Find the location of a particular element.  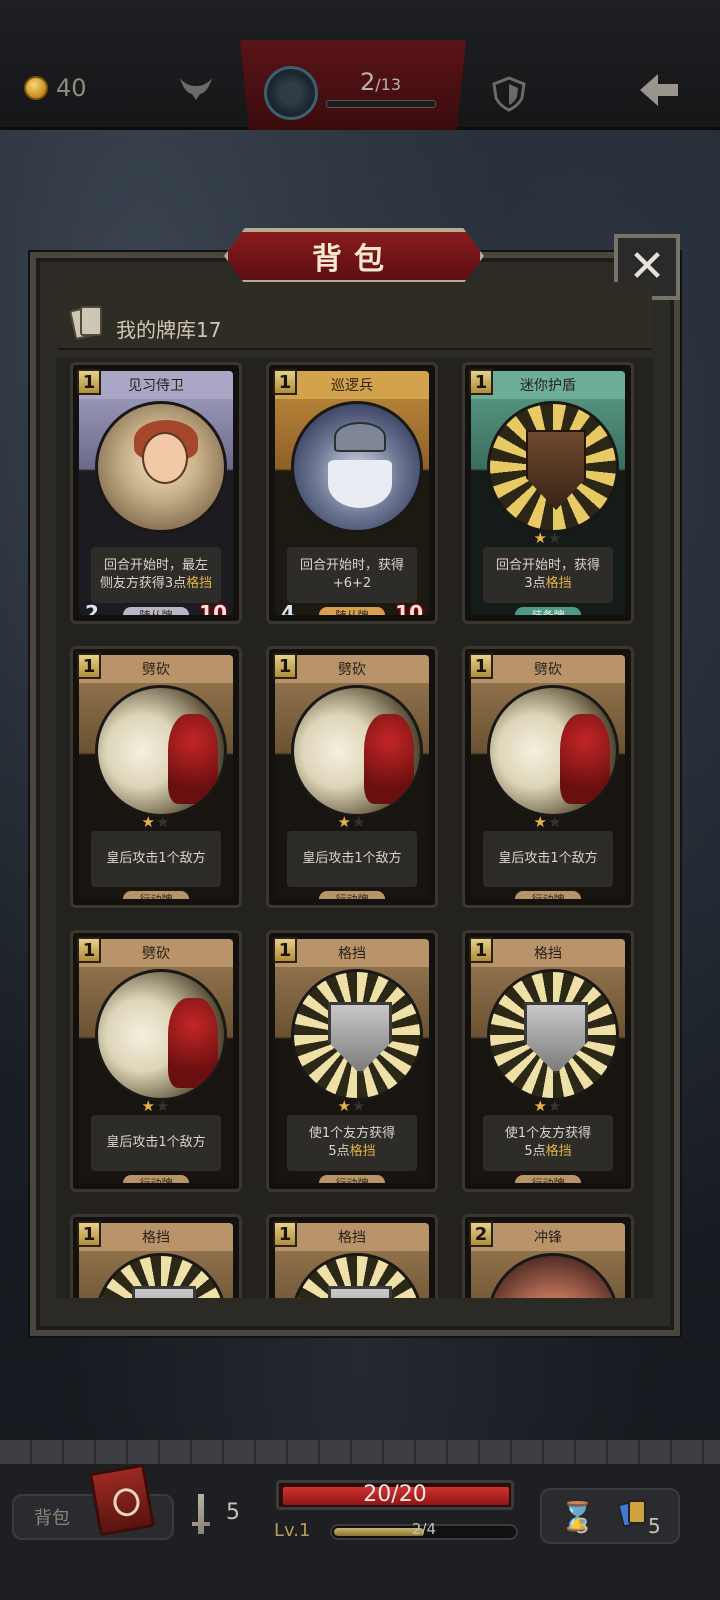

stage-progress: 2/13 is located at coordinates (381, 82).